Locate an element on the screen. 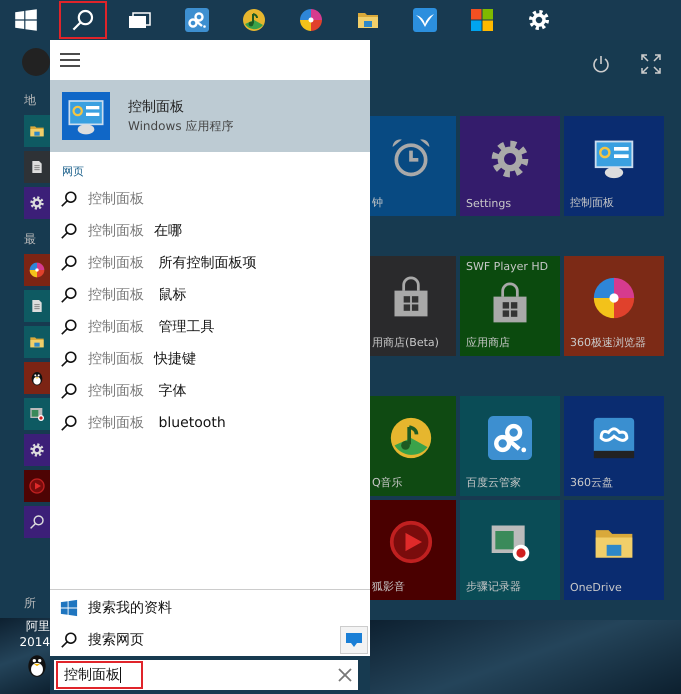  feedback-button is located at coordinates (354, 640).